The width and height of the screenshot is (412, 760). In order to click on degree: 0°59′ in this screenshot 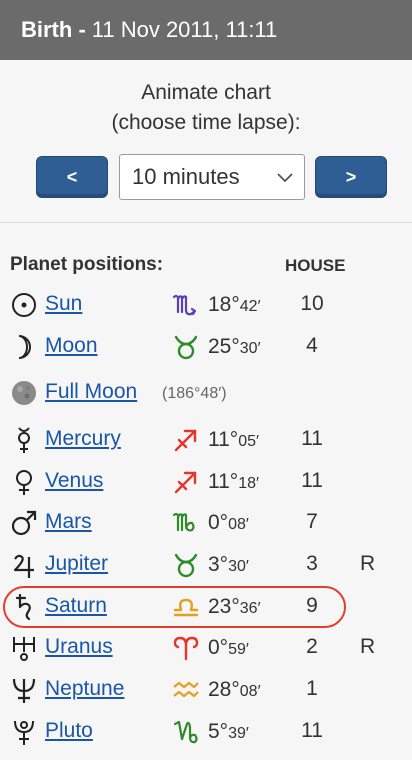, I will do `click(228, 647)`.